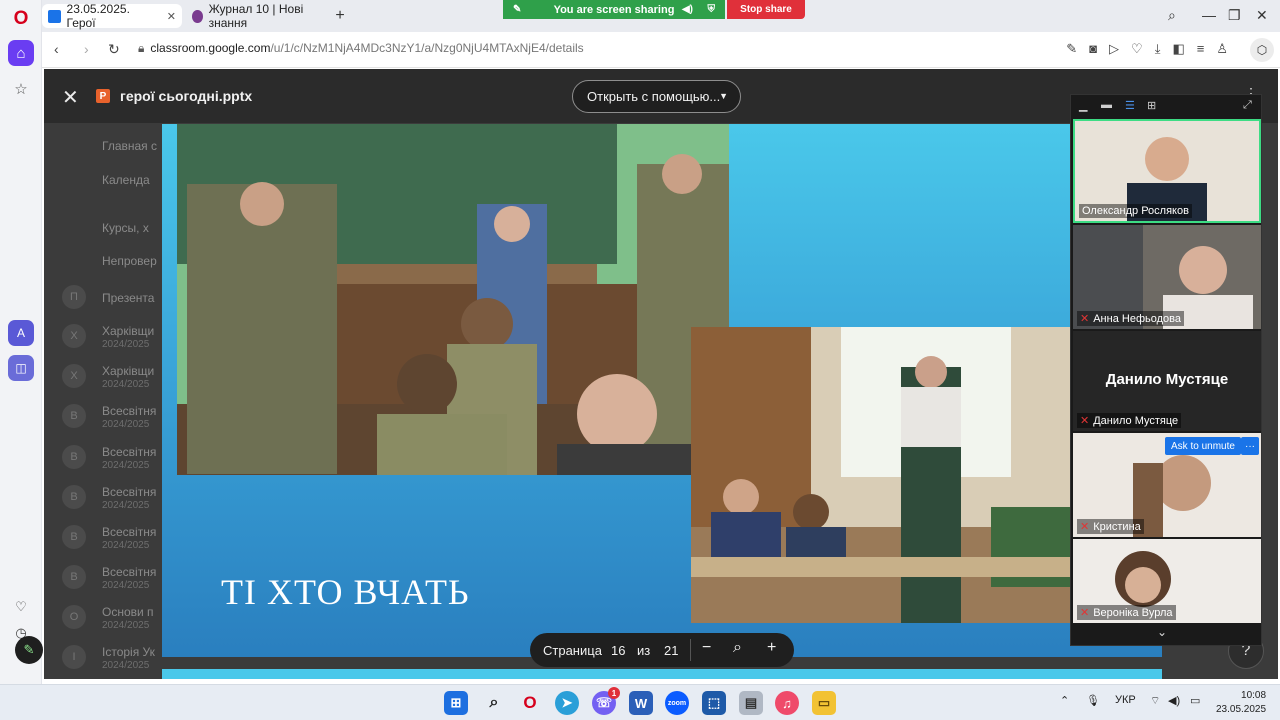  Describe the element at coordinates (1222, 49) in the screenshot. I see `profile-icon: ♙` at that location.